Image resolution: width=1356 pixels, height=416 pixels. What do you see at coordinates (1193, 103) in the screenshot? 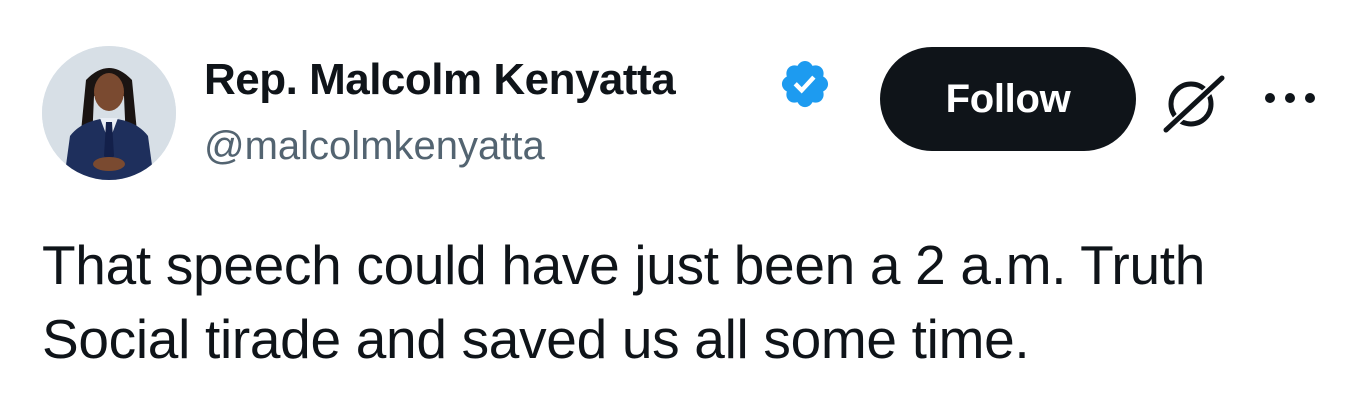
I see `grok-icon` at bounding box center [1193, 103].